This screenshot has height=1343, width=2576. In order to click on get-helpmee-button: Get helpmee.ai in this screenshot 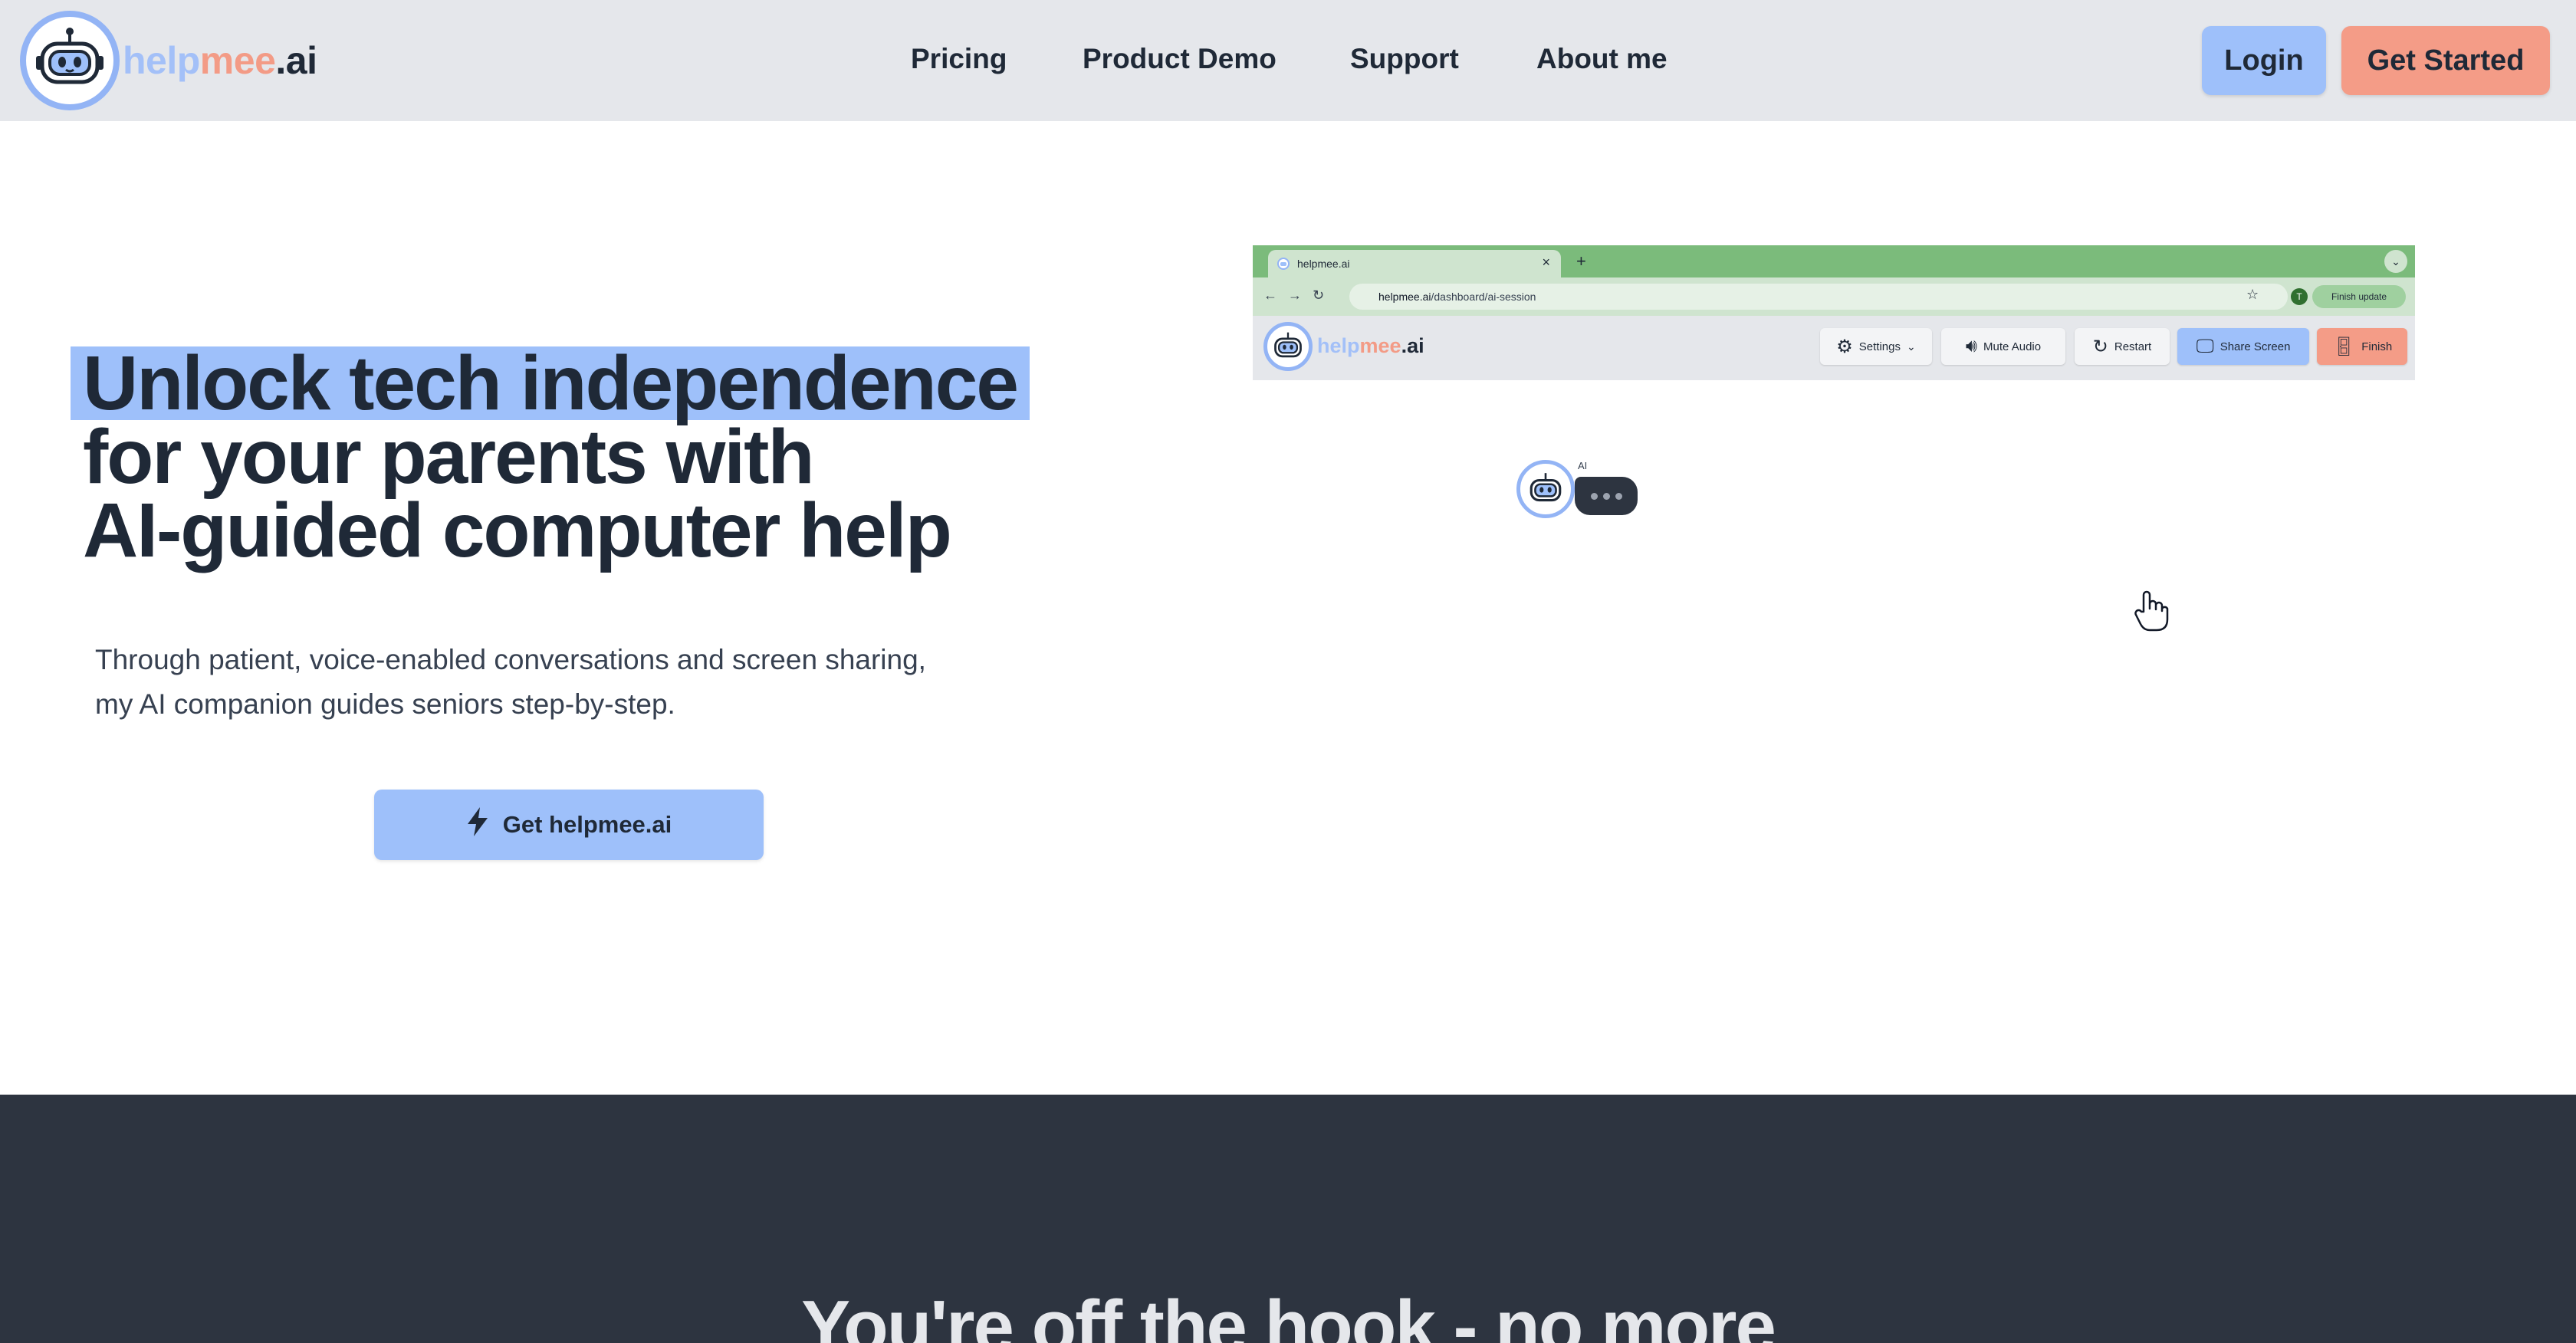, I will do `click(569, 825)`.